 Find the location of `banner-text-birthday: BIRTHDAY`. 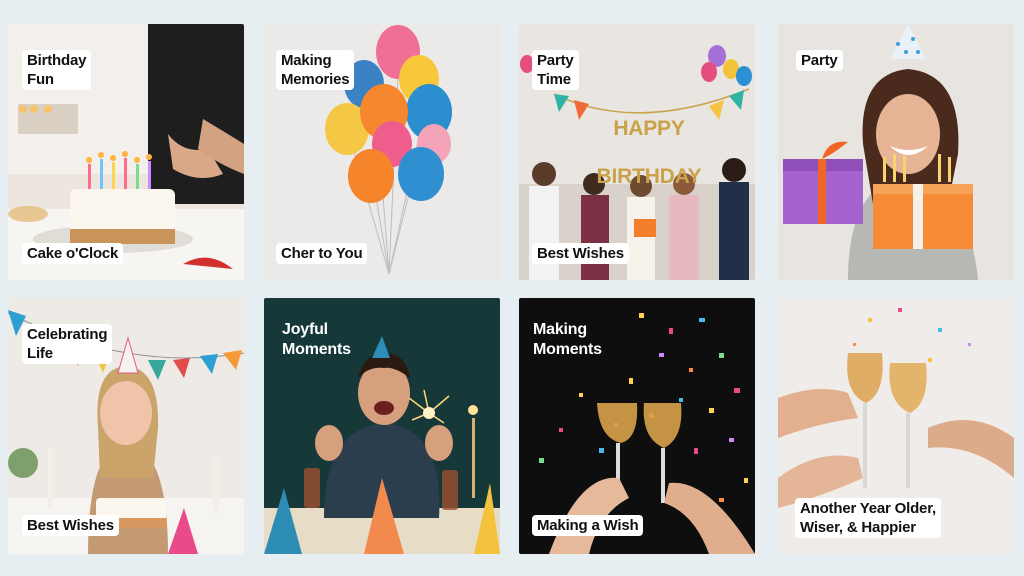

banner-text-birthday: BIRTHDAY is located at coordinates (649, 176).